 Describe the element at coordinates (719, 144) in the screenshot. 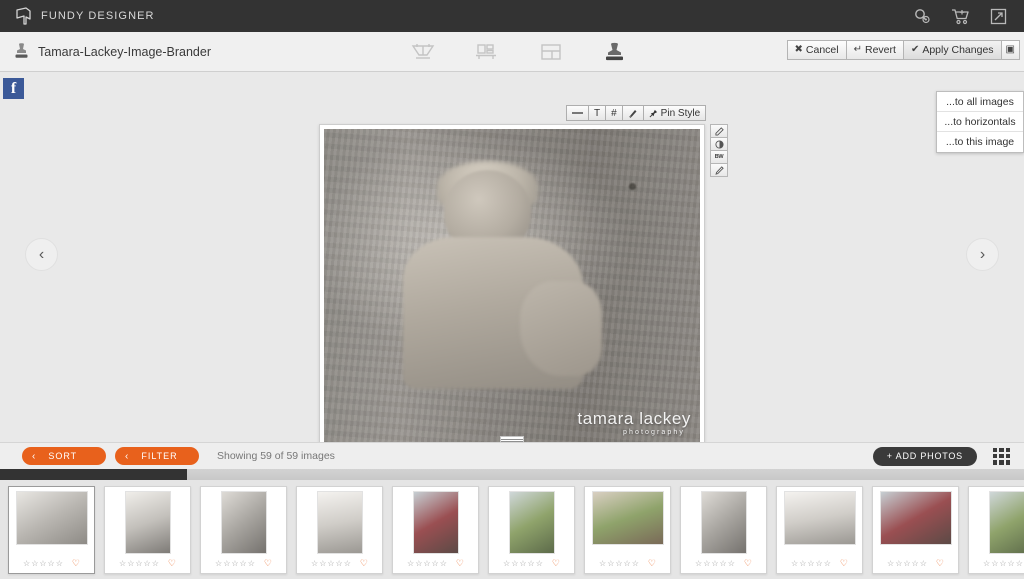

I see `color-adjust-tool` at that location.